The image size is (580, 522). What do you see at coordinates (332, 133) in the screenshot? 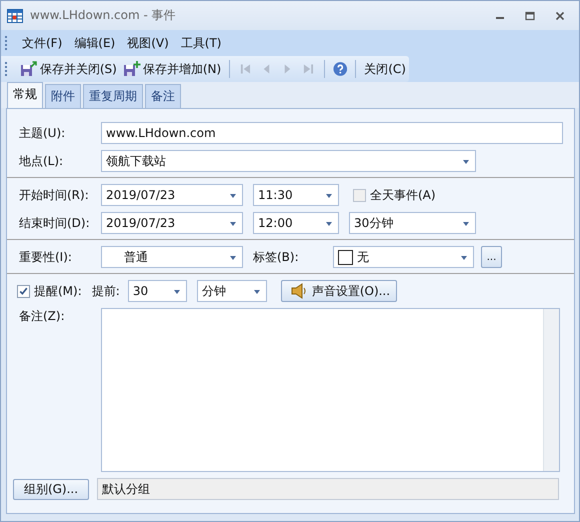
I see `subject-field: www.LHdown.com` at bounding box center [332, 133].